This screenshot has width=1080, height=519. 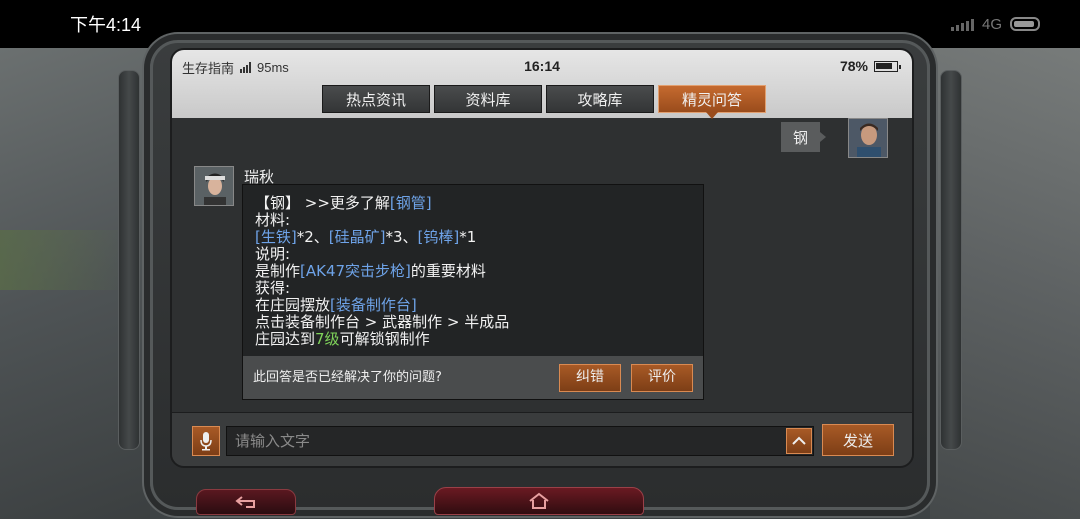 I want to click on link-silicon-ore: [硅晶矿], so click(x=357, y=237).